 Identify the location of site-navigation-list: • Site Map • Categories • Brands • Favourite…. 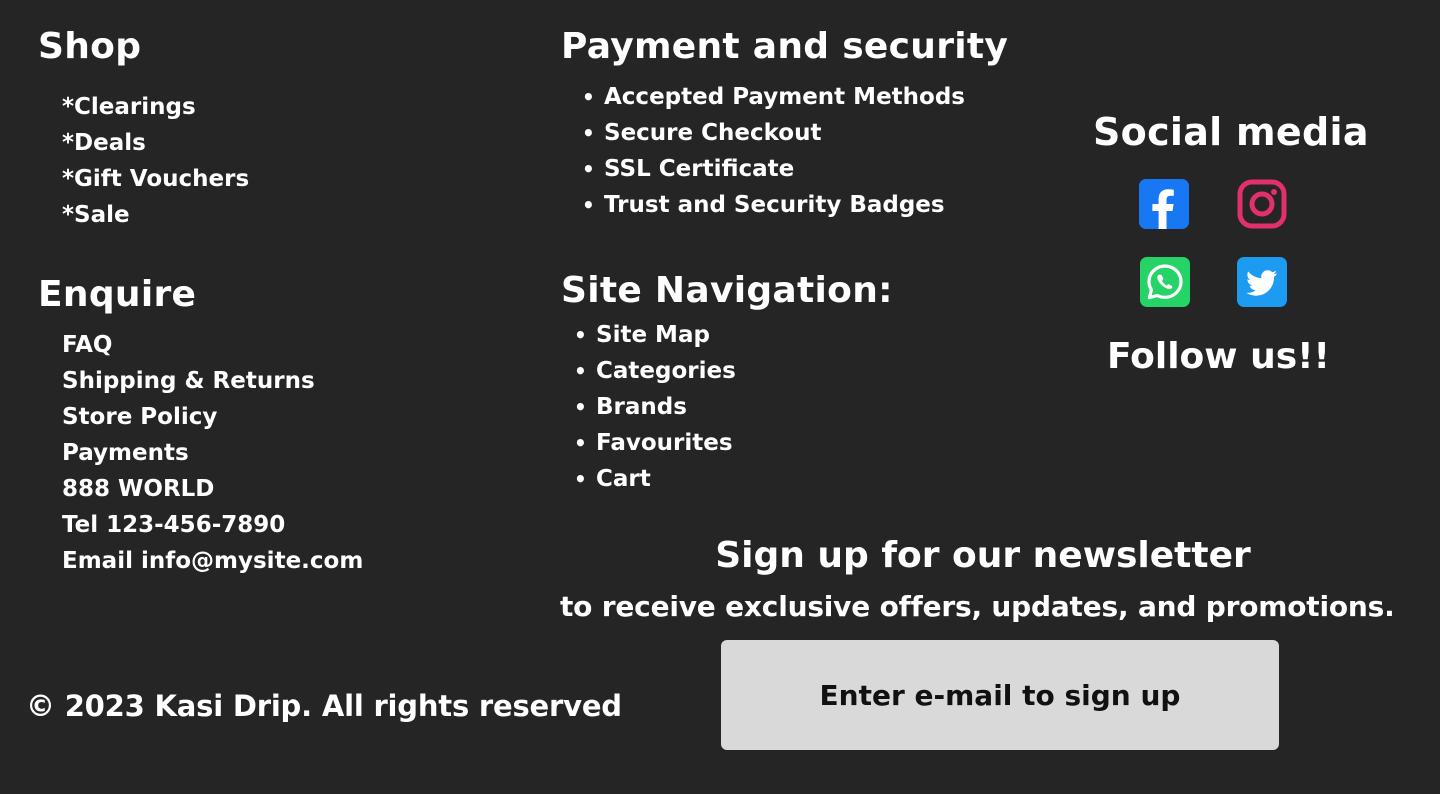
(655, 407).